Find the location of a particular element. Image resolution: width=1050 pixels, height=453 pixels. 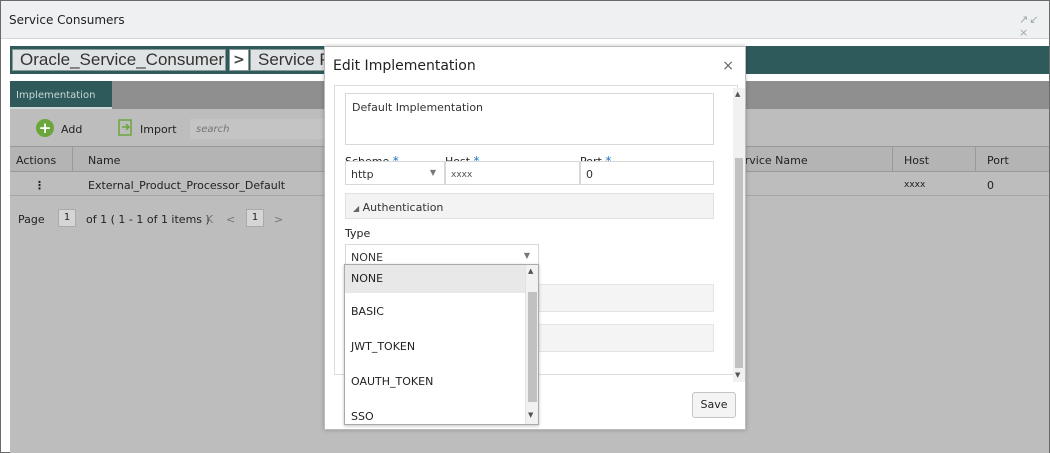

auth-type-dropdown: NONE BASIC JWT_TOKEN OAUTH_TOKEN SSO ▲ ▼ is located at coordinates (441, 344).